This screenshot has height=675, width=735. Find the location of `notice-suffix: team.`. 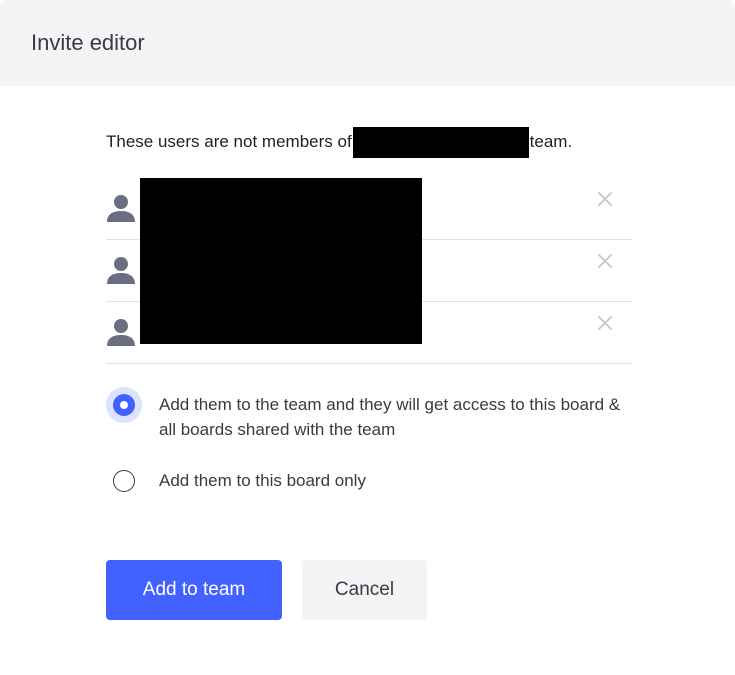

notice-suffix: team. is located at coordinates (551, 141).